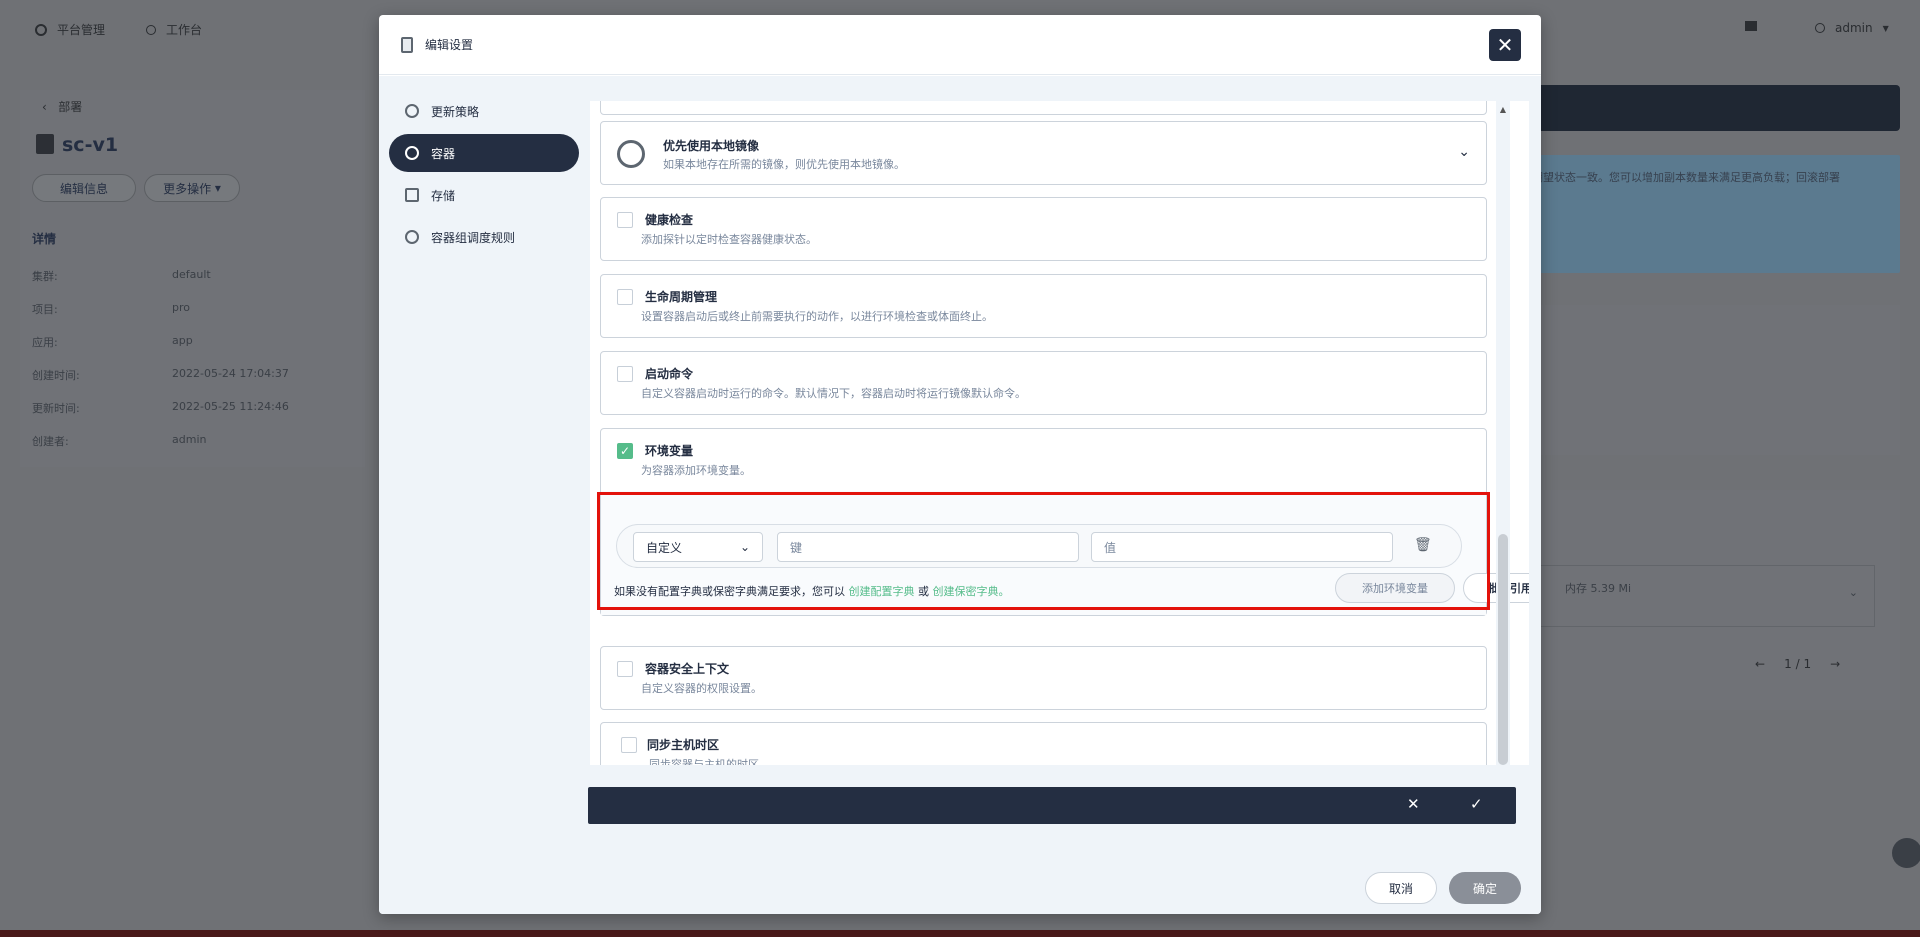 Image resolution: width=1920 pixels, height=937 pixels. What do you see at coordinates (1503, 649) in the screenshot?
I see `scrollbar-thumb` at bounding box center [1503, 649].